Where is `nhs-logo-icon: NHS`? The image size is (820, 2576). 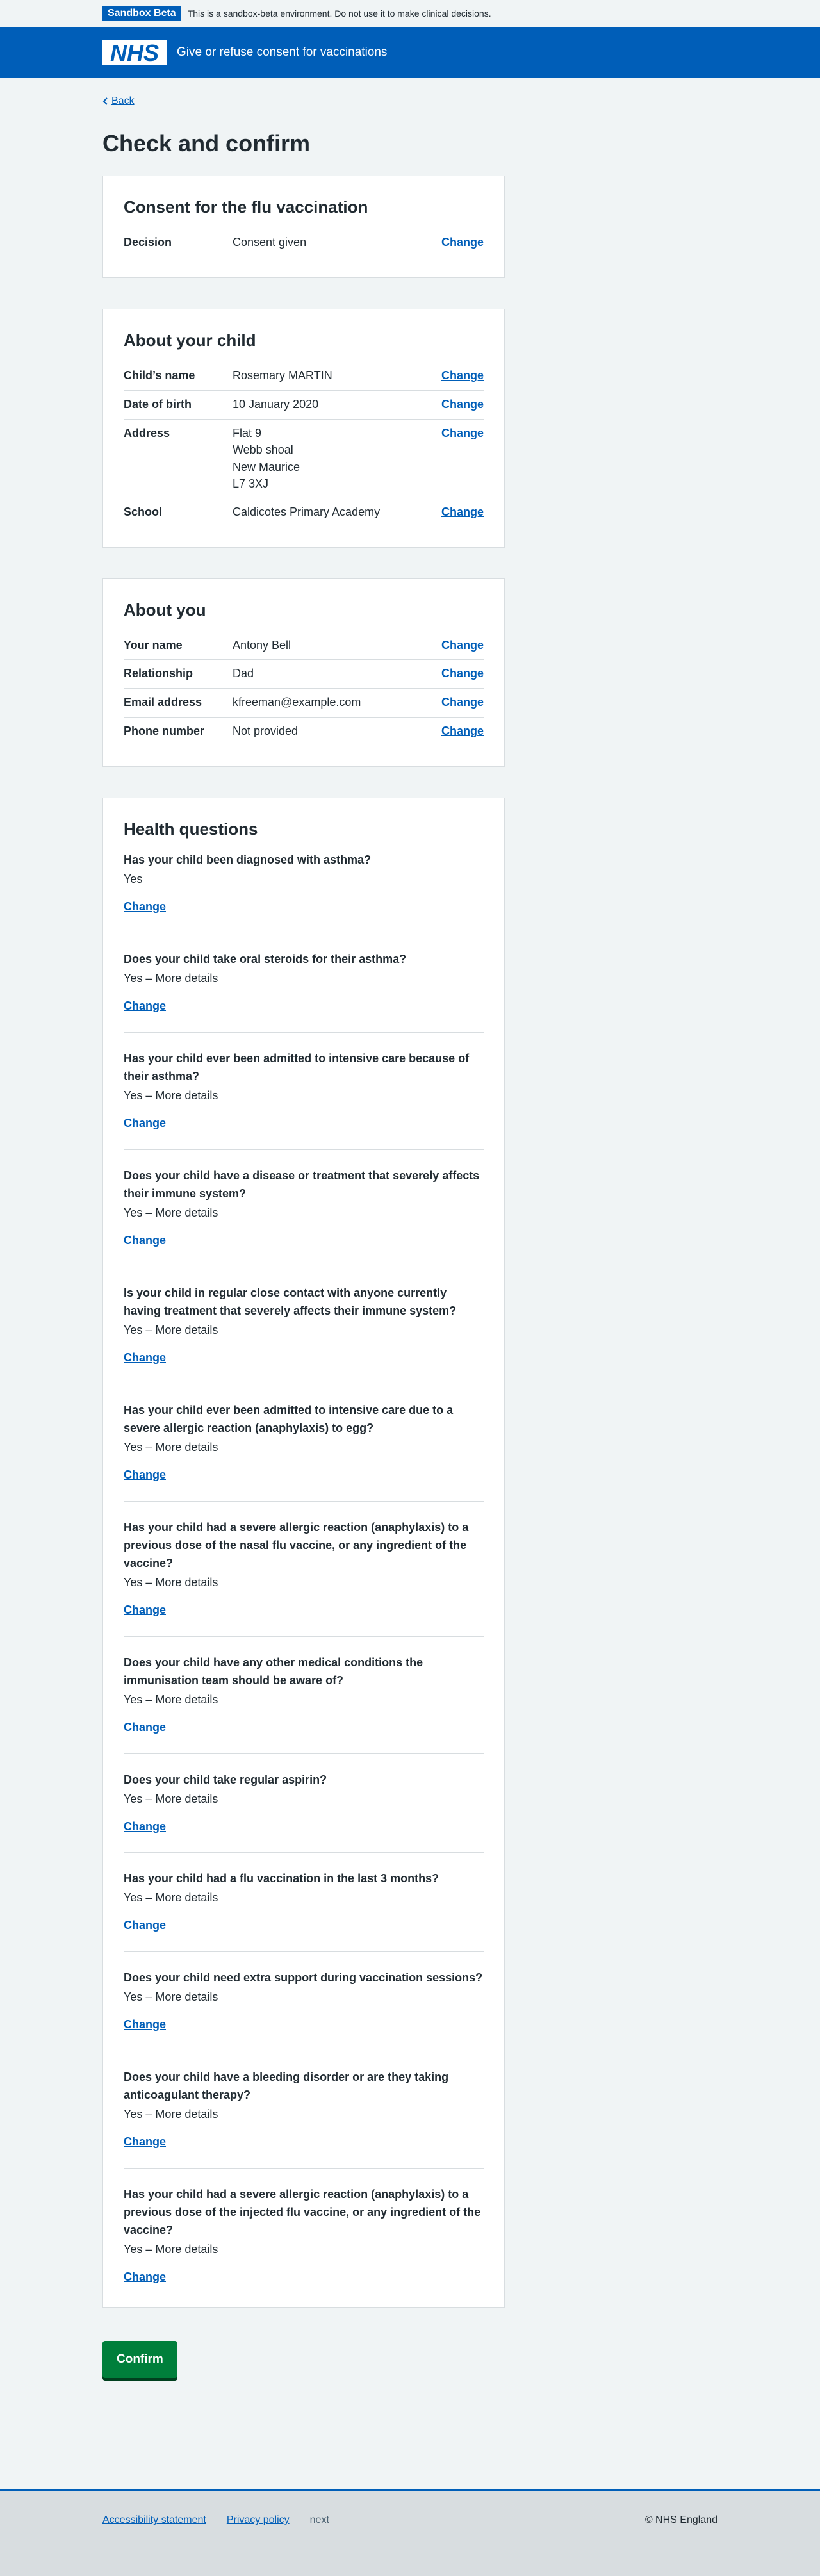
nhs-logo-icon: NHS is located at coordinates (134, 52).